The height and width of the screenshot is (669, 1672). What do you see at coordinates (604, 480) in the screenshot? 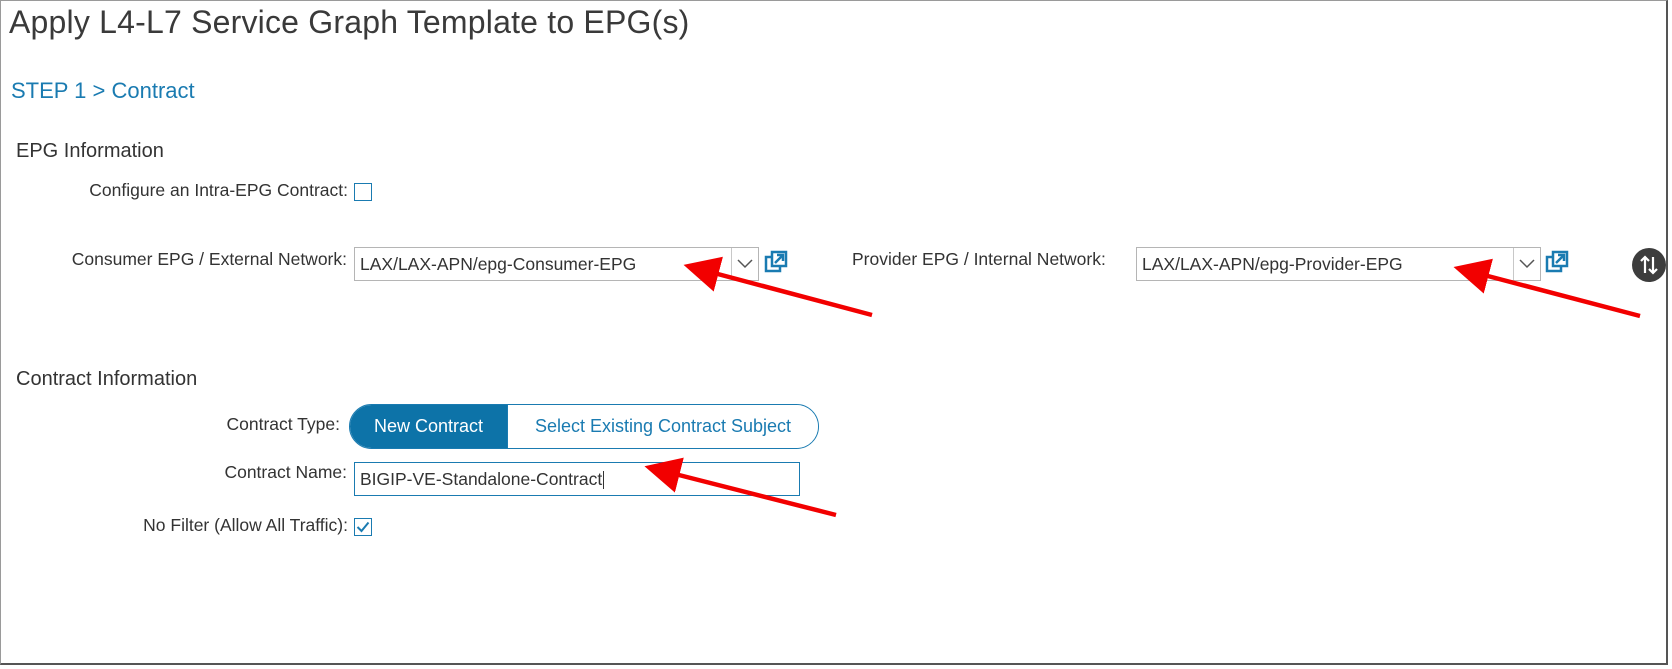
I see `text-cursor` at bounding box center [604, 480].